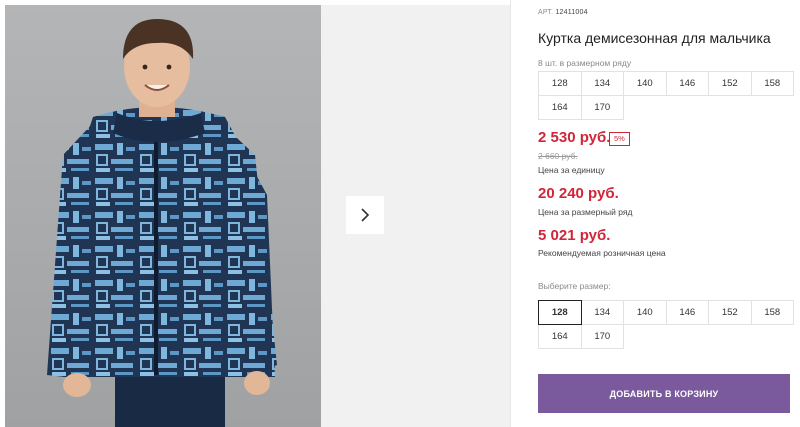 The width and height of the screenshot is (800, 427). What do you see at coordinates (560, 107) in the screenshot?
I see `size-row-cell: 164` at bounding box center [560, 107].